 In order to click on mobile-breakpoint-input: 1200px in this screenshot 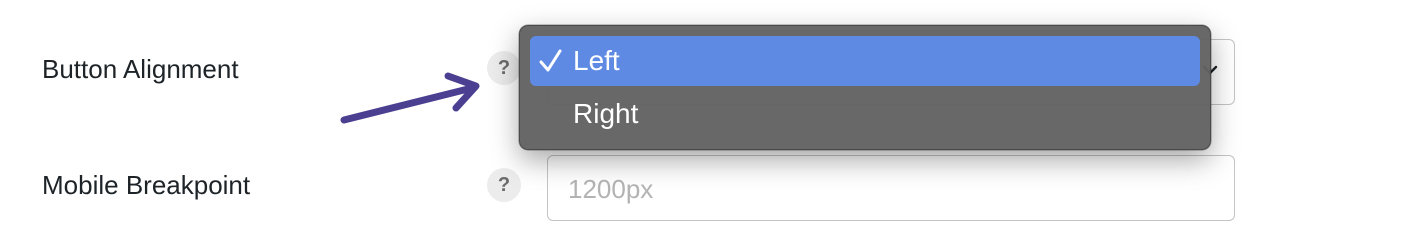, I will do `click(891, 188)`.